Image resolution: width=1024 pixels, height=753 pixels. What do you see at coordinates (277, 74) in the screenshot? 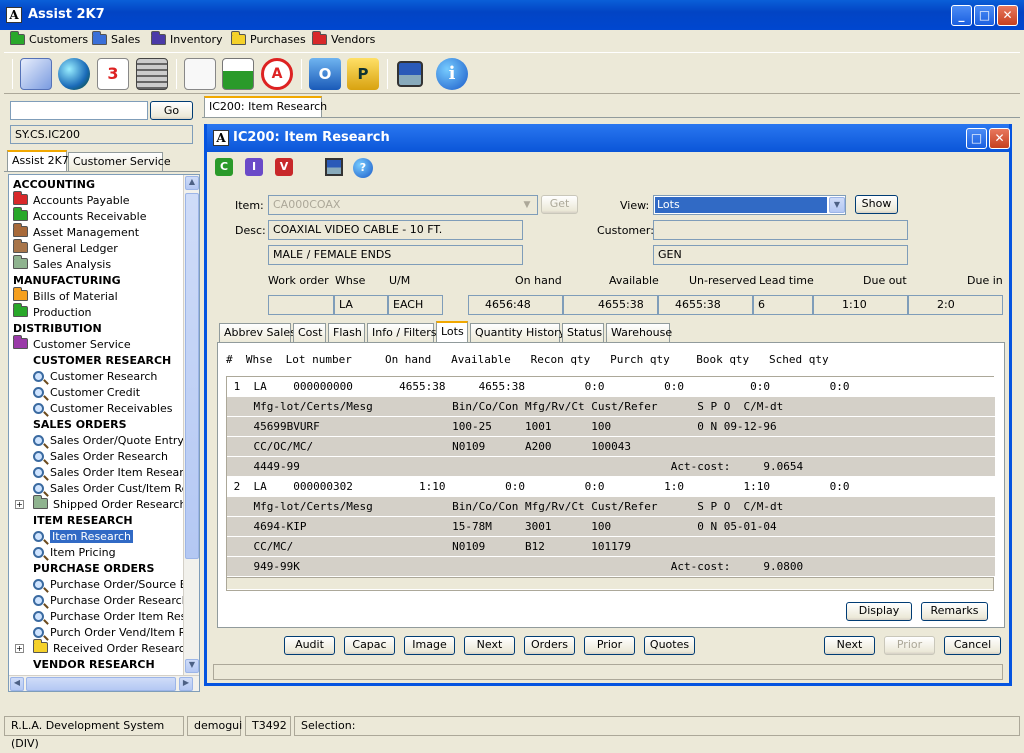
I see `acrobat-icon: A` at bounding box center [277, 74].